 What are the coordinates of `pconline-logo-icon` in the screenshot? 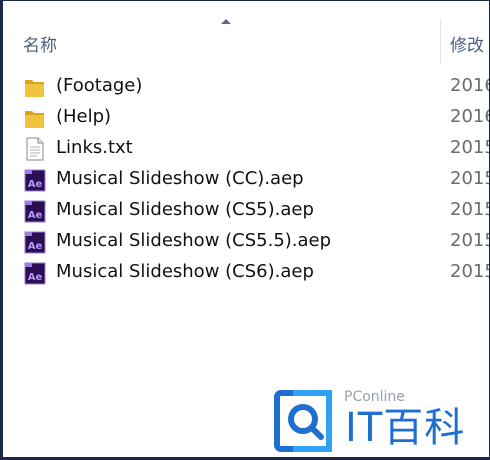 It's located at (303, 421).